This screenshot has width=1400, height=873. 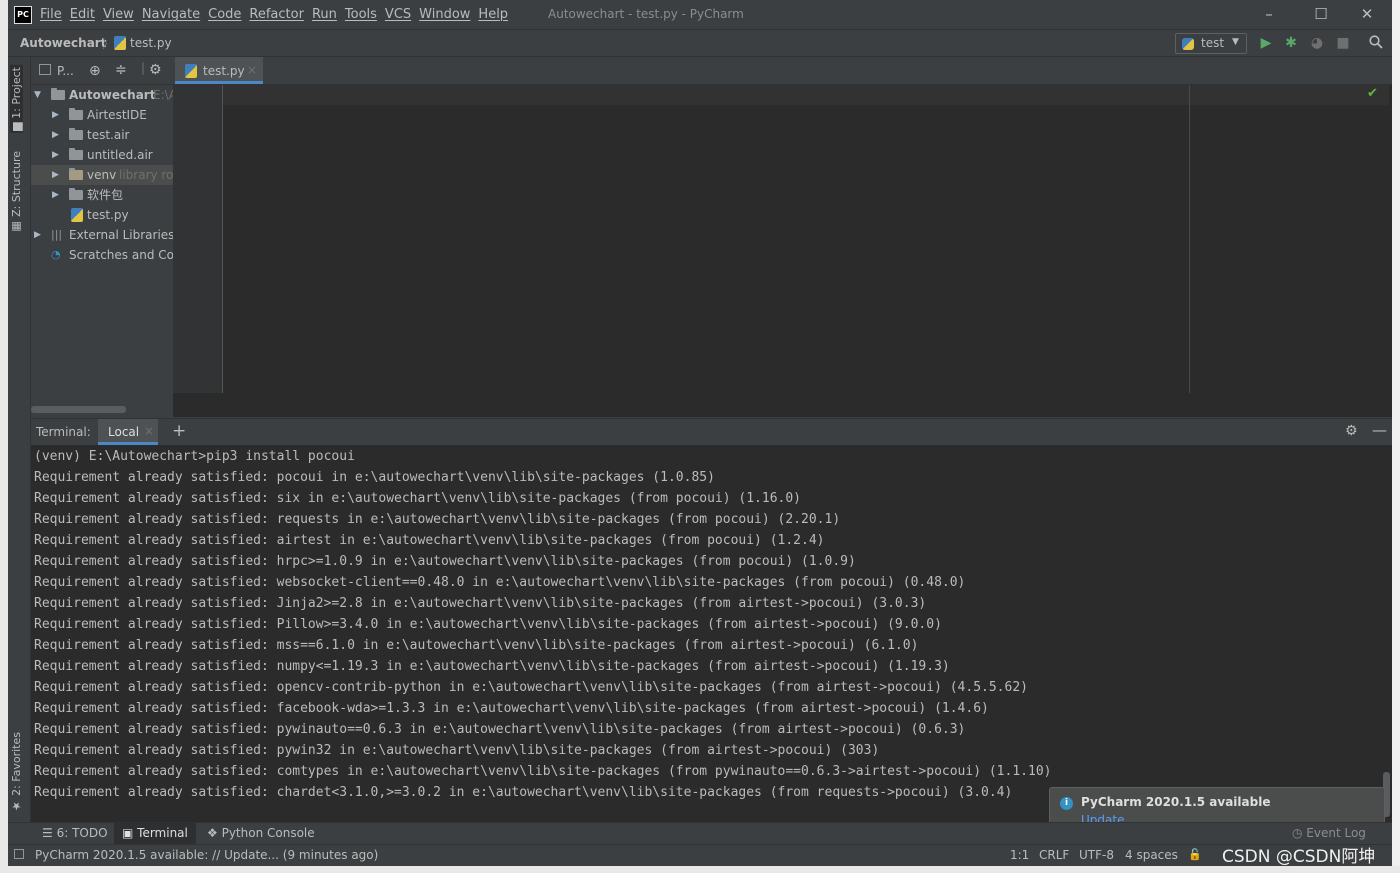 What do you see at coordinates (102, 215) in the screenshot?
I see `tree-item-test-py: test.py` at bounding box center [102, 215].